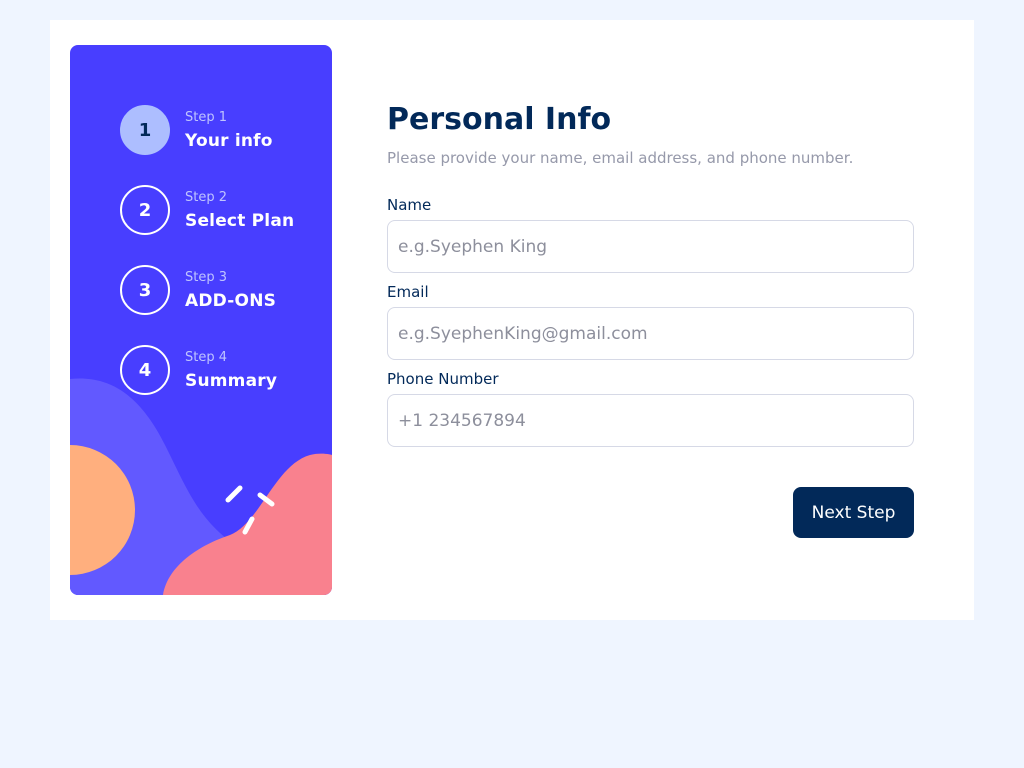  Describe the element at coordinates (206, 197) in the screenshot. I see `step-kicker: Step 2` at that location.